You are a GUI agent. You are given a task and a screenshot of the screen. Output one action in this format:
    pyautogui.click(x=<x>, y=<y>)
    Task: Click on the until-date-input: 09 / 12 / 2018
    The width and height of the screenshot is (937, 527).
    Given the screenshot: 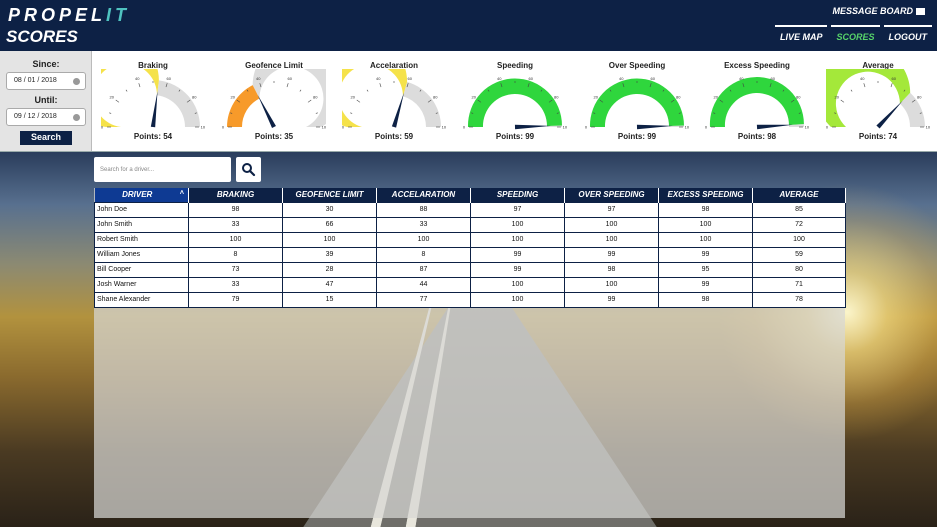 What is the action you would take?
    pyautogui.click(x=46, y=117)
    